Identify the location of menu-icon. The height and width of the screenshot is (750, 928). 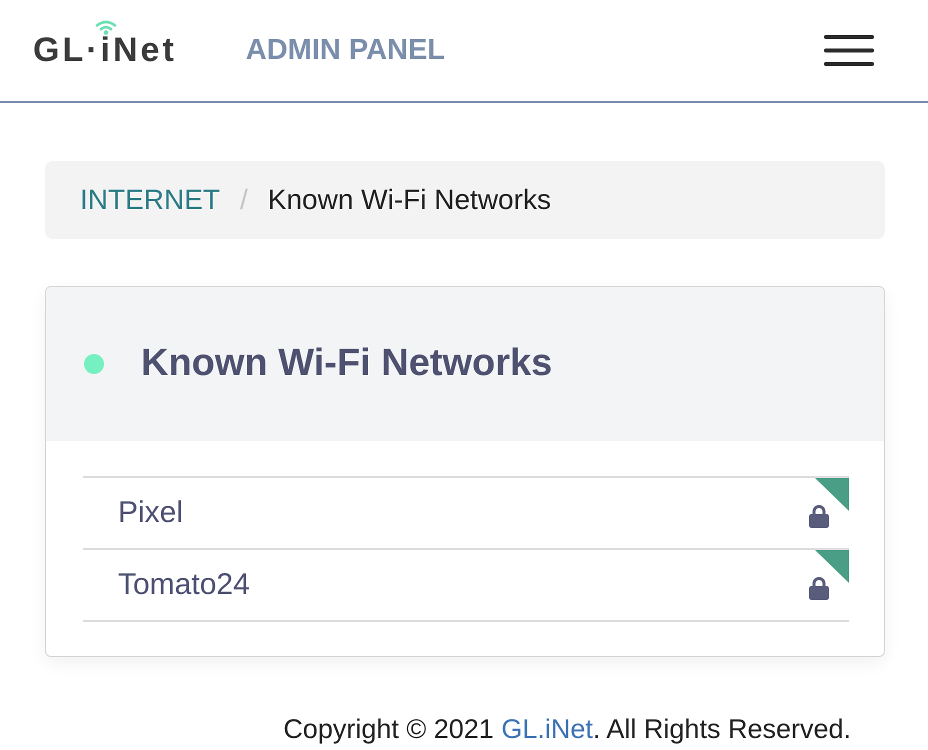
(849, 50).